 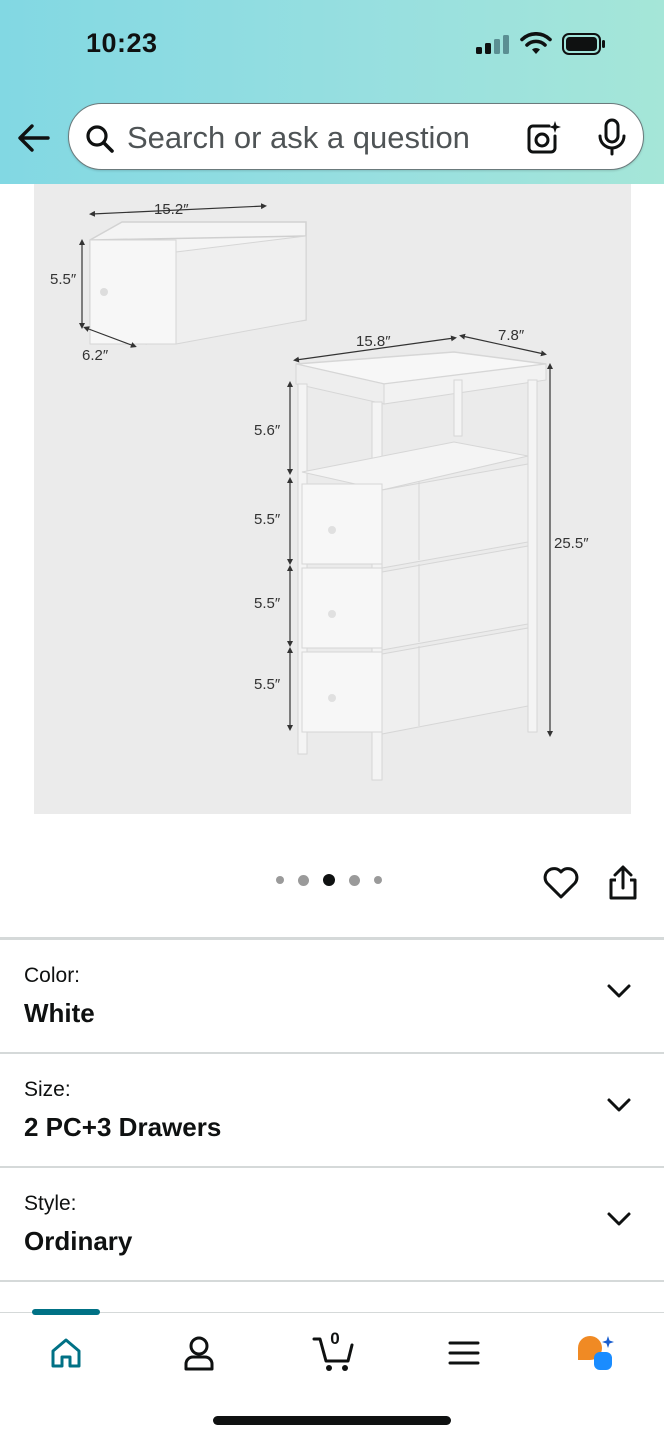 I want to click on search-bar: Search or ask a question, so click(x=356, y=136).